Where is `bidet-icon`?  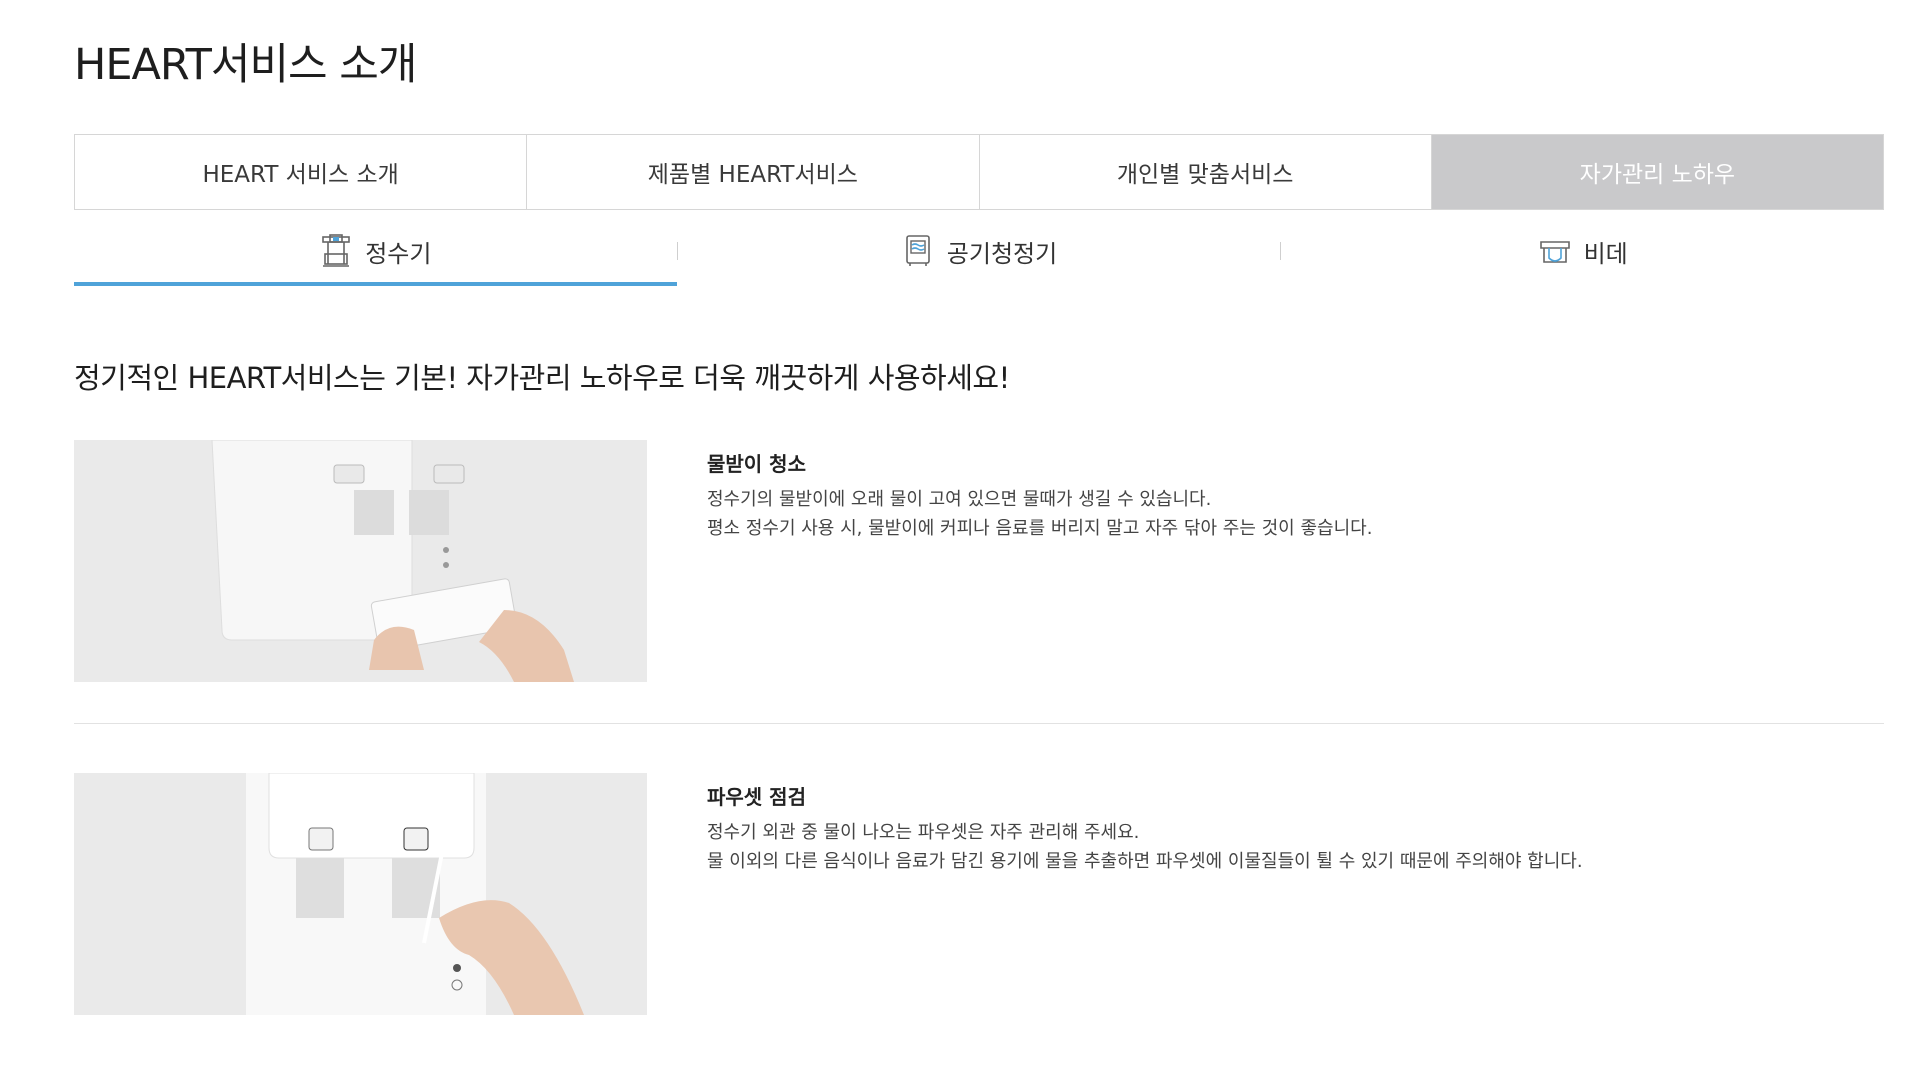
bidet-icon is located at coordinates (1554, 252).